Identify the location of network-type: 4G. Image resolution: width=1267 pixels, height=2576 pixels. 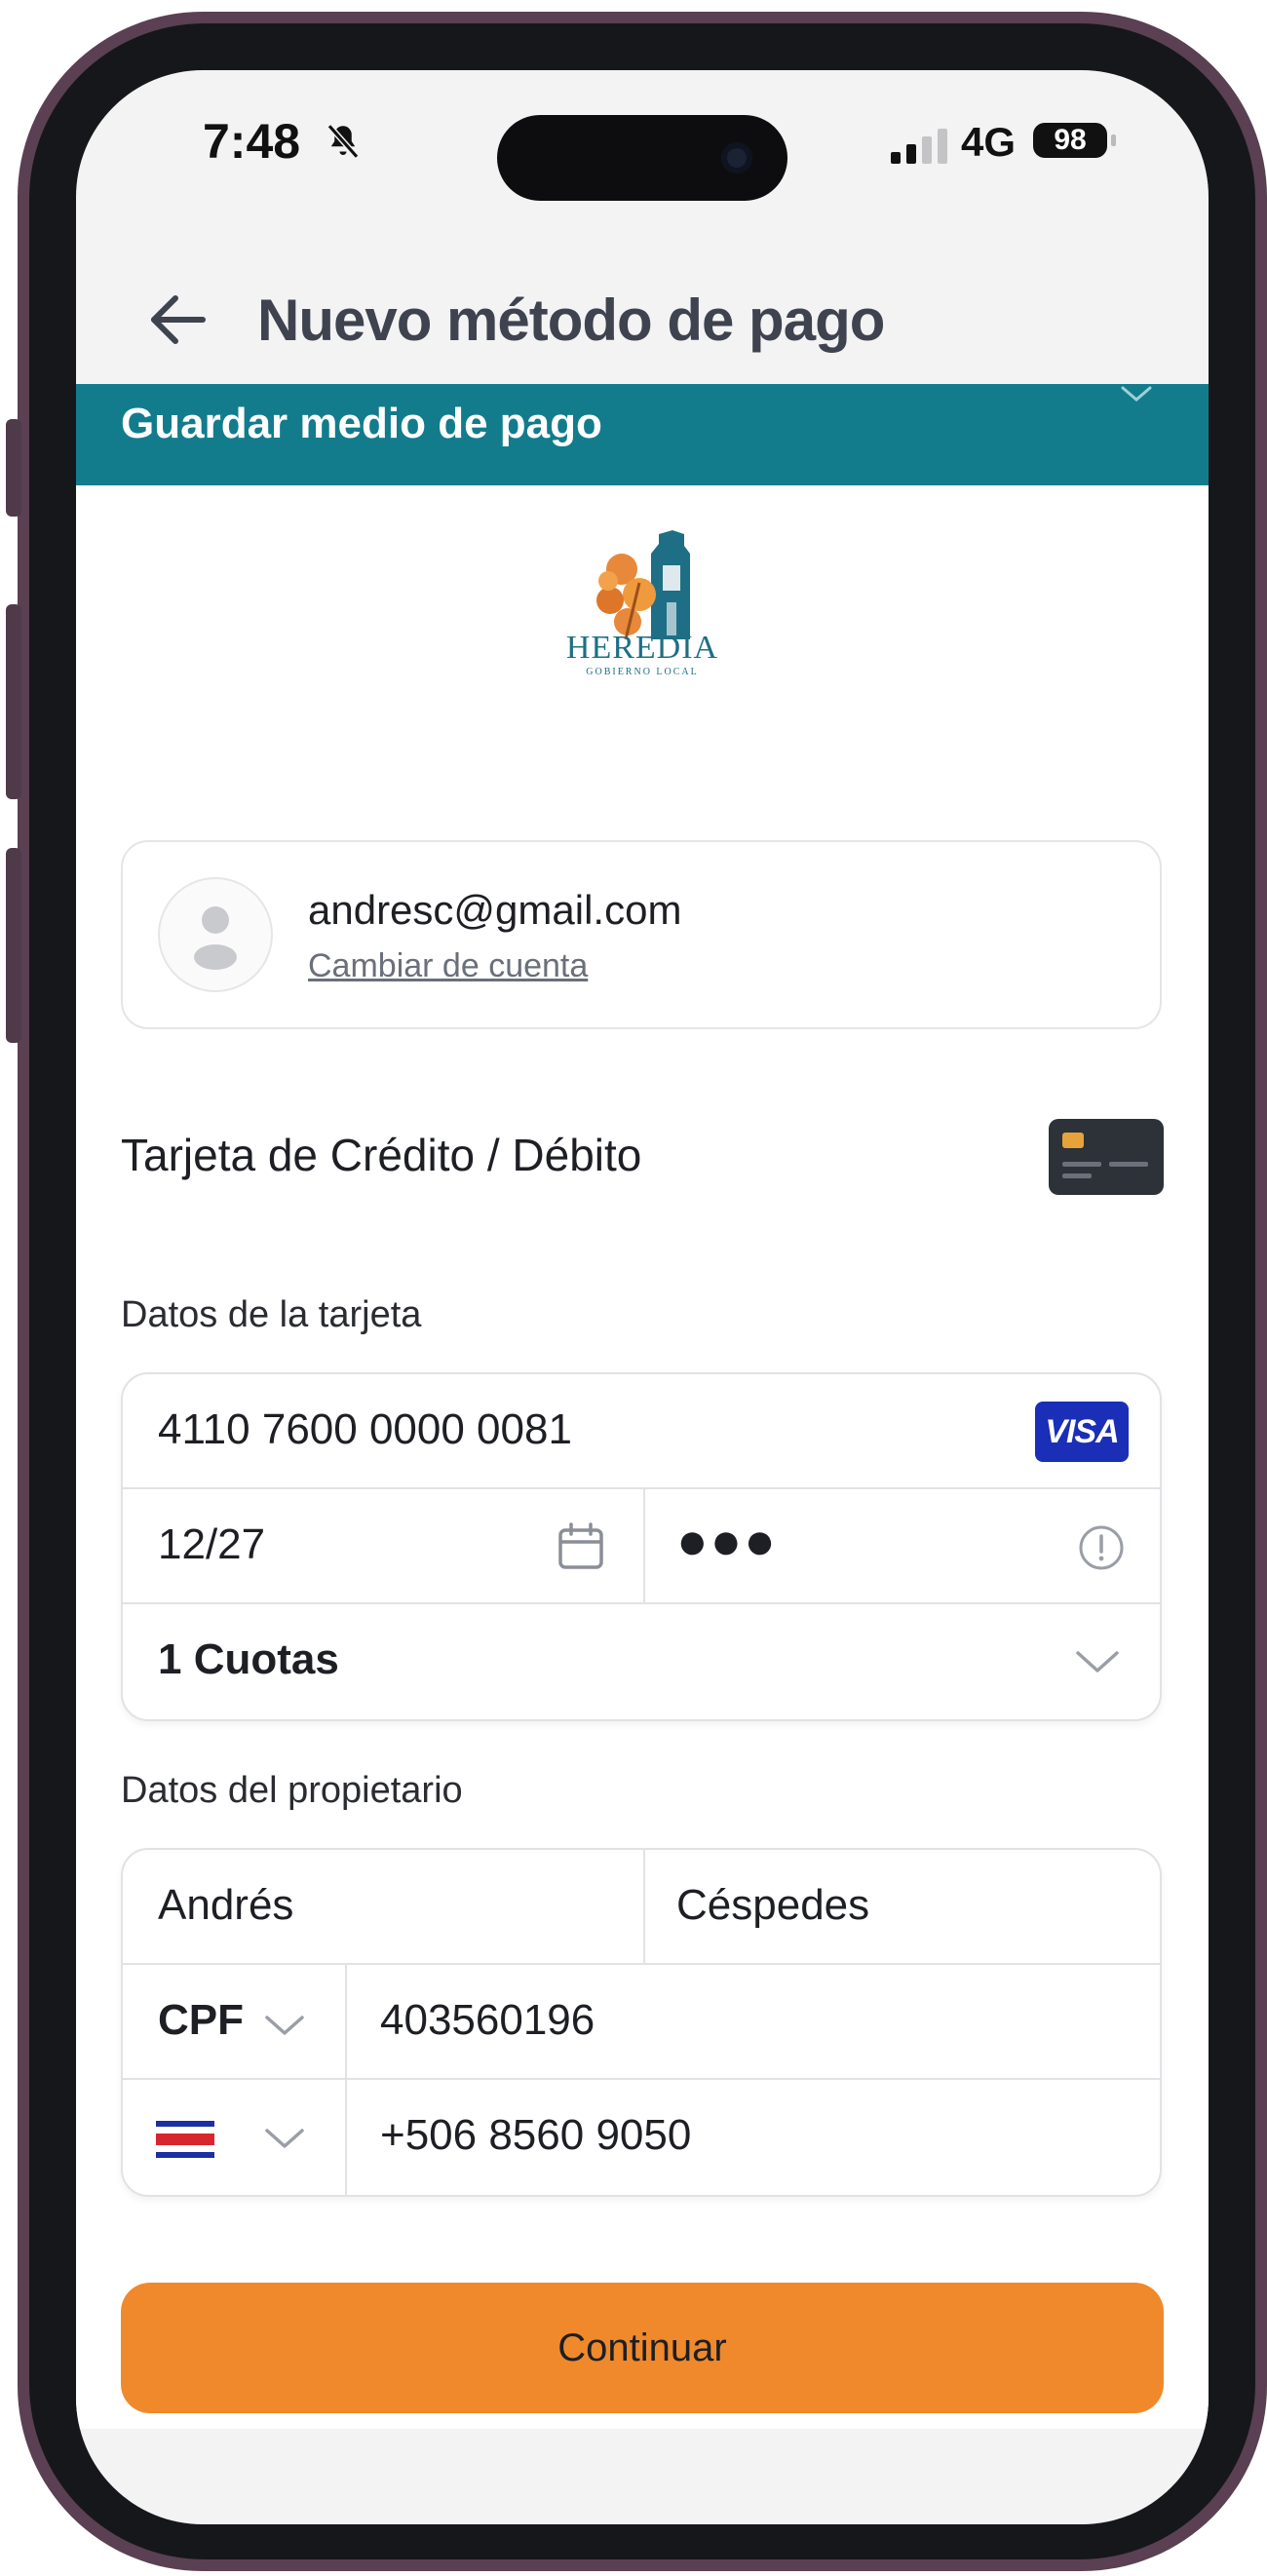
(989, 142).